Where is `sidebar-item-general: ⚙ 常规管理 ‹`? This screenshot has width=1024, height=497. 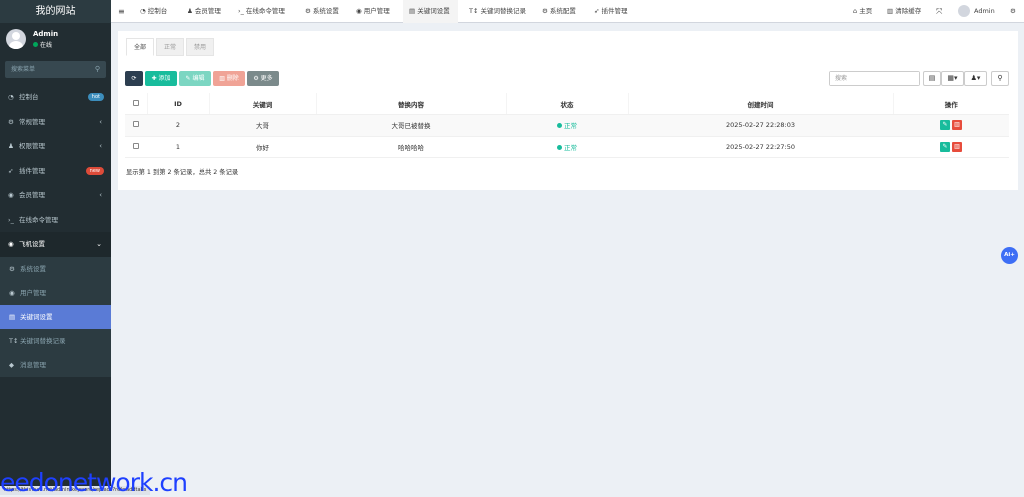
sidebar-item-general: ⚙ 常规管理 ‹ is located at coordinates (55, 122).